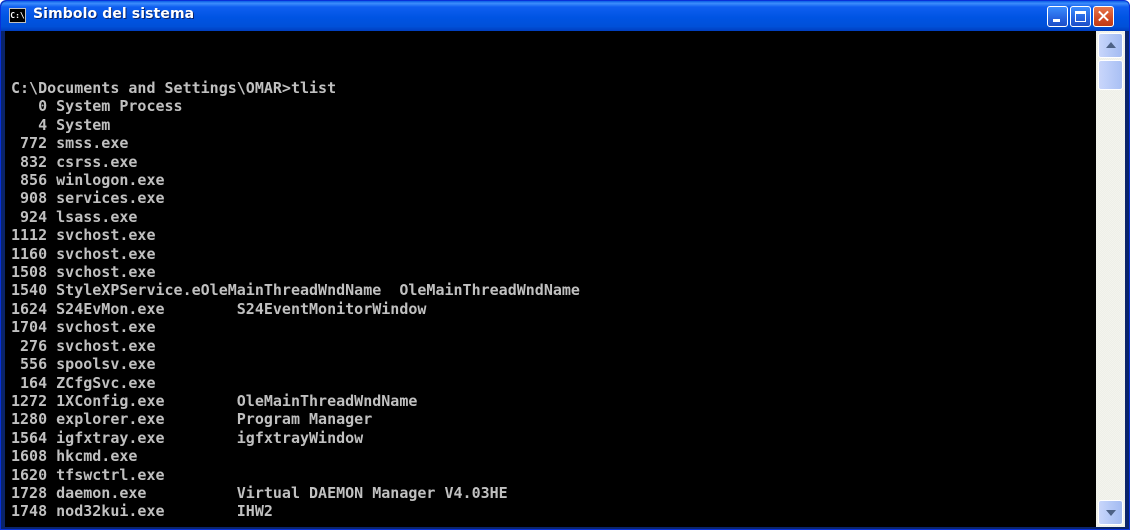 This screenshot has width=1130, height=530. I want to click on arrow-down-icon, so click(1111, 513).